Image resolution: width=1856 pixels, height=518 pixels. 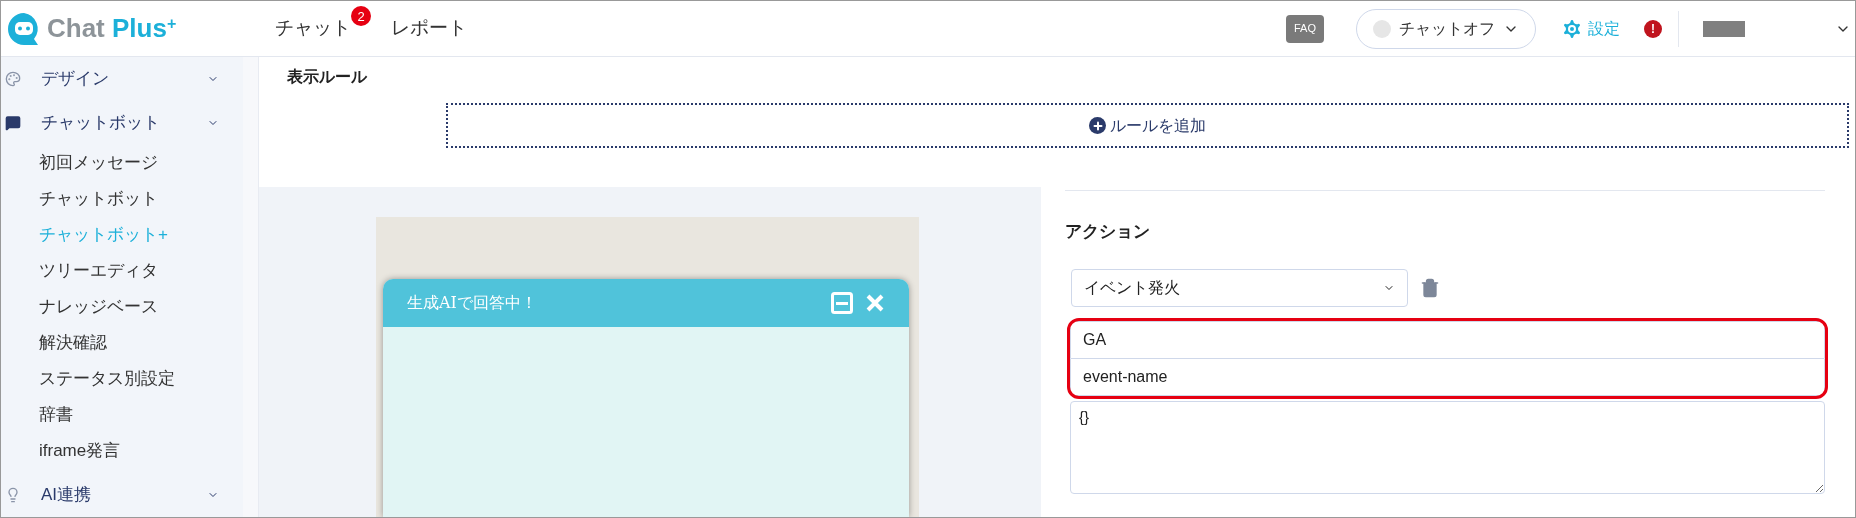 I want to click on palette-icon, so click(x=13, y=79).